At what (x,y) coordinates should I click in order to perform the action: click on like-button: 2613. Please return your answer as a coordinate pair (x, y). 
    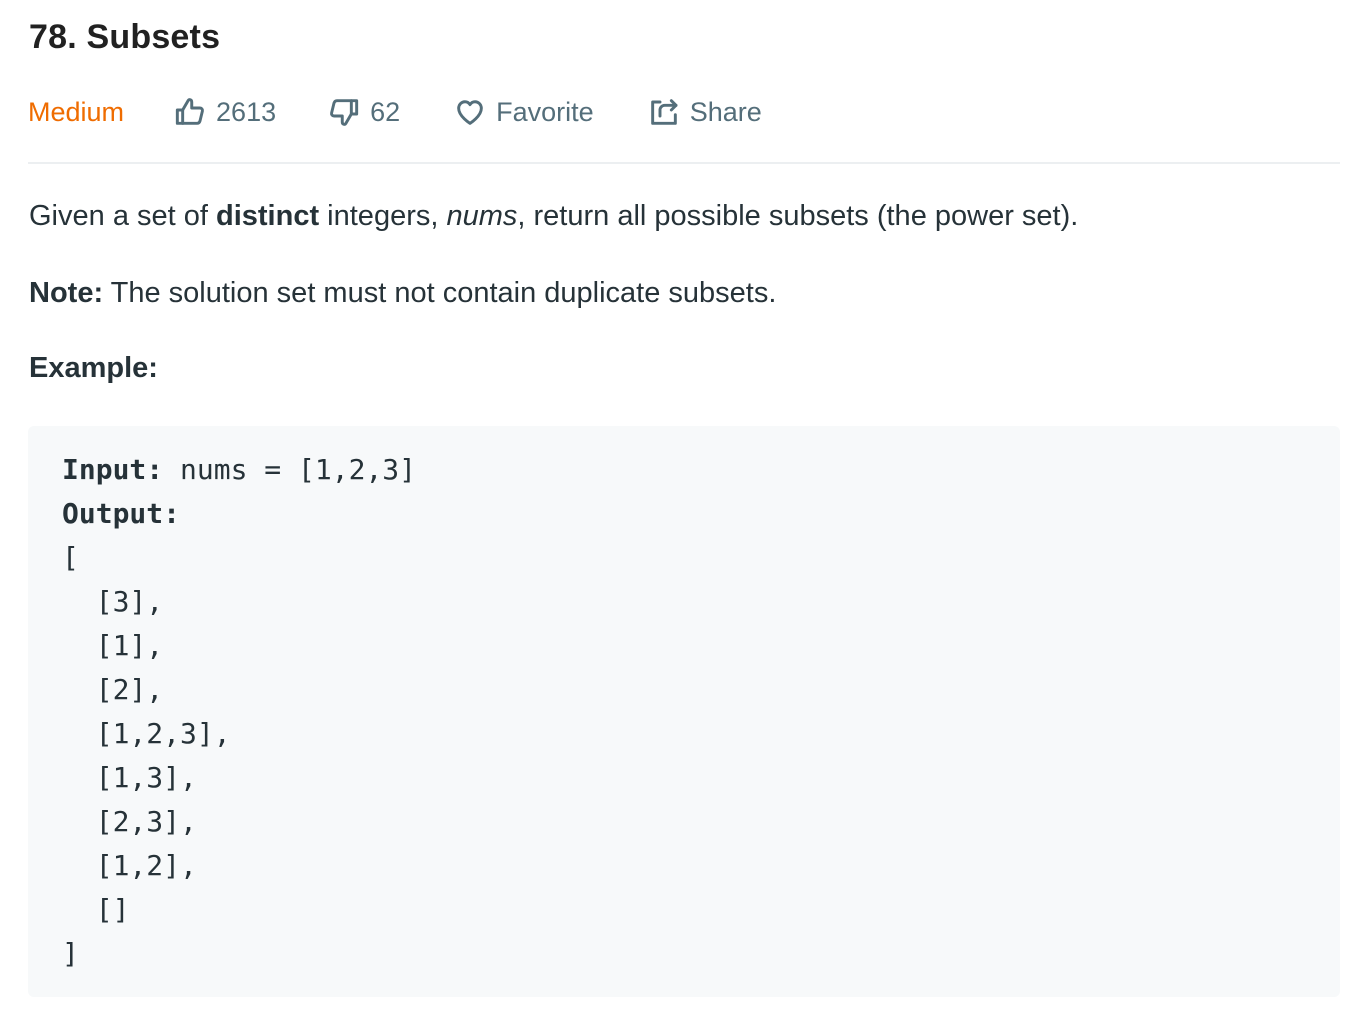
    Looking at the image, I should click on (225, 112).